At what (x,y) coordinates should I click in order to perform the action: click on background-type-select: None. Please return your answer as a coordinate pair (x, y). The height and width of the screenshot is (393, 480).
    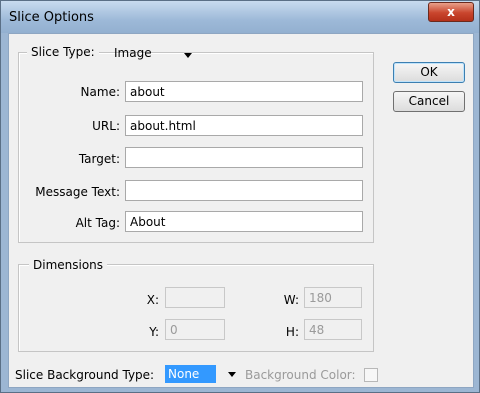
    Looking at the image, I should click on (205, 374).